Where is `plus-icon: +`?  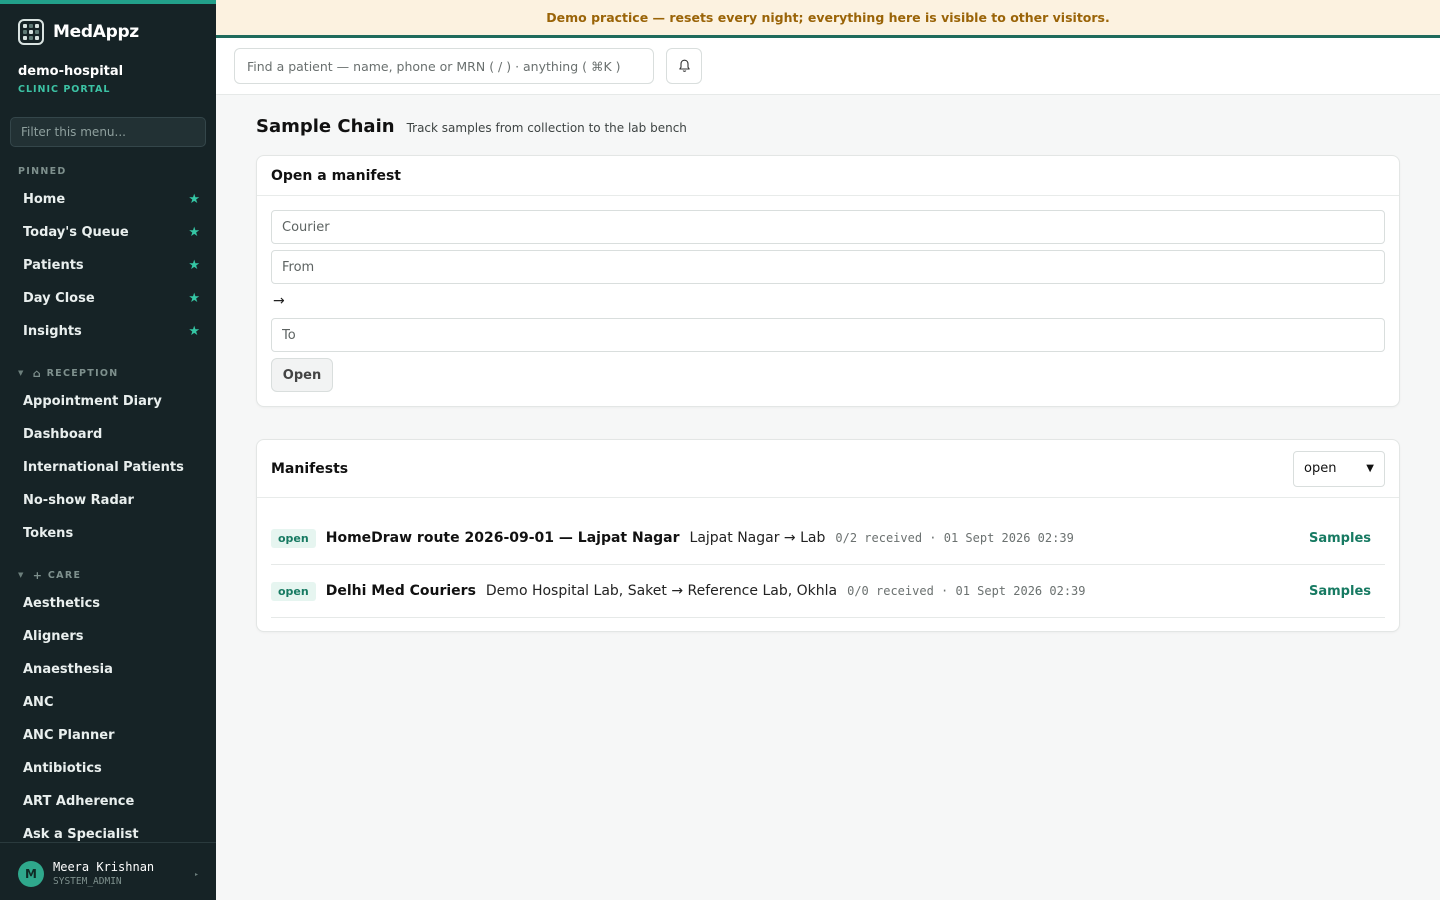
plus-icon: + is located at coordinates (37, 575).